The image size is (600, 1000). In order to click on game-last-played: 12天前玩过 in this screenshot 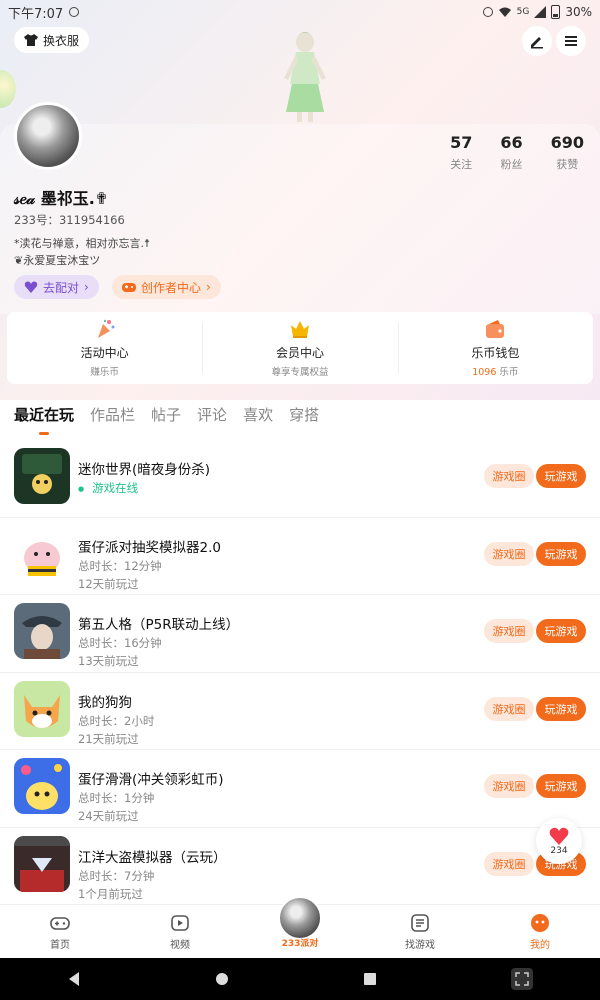, I will do `click(108, 583)`.